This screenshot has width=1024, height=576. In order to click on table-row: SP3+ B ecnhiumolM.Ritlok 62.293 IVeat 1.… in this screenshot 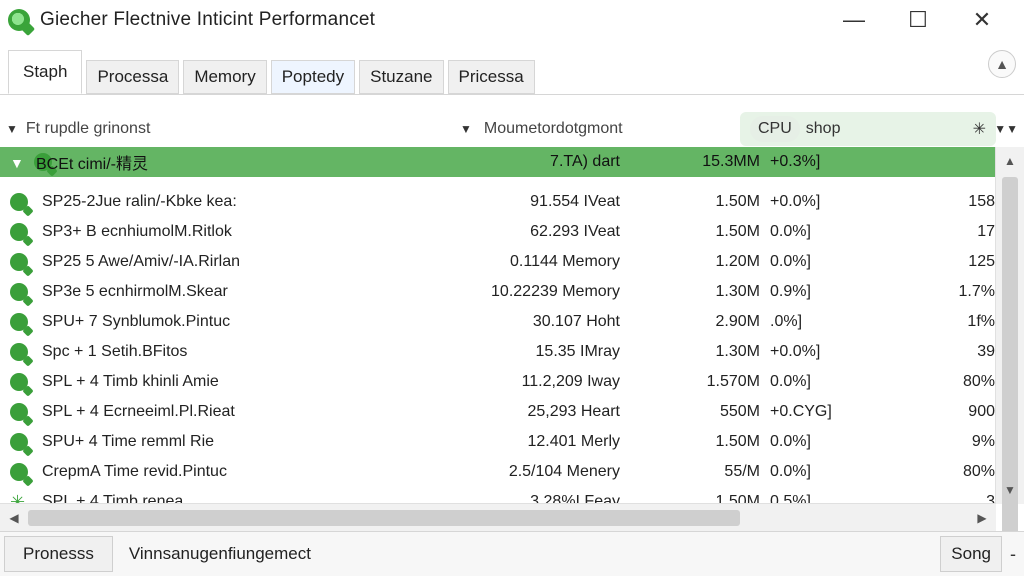, I will do `click(498, 232)`.